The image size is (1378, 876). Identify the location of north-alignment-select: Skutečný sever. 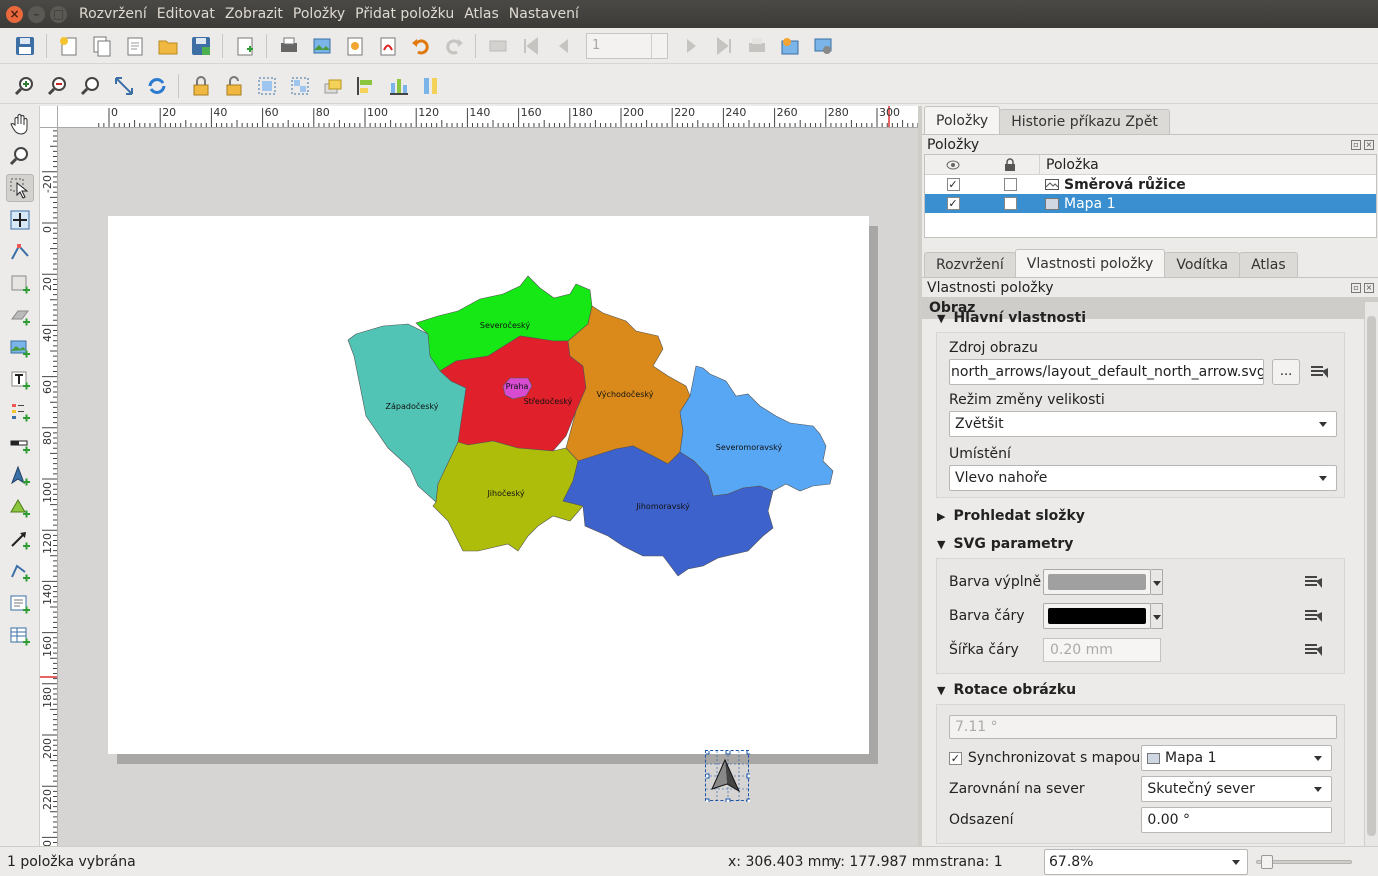
(1236, 789).